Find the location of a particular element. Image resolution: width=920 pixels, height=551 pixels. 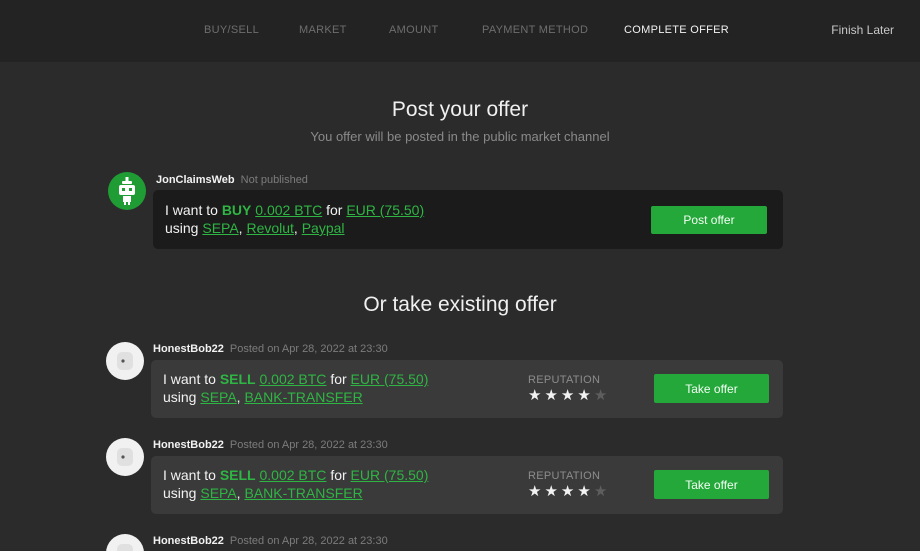

publish-status: Not published is located at coordinates (274, 180).